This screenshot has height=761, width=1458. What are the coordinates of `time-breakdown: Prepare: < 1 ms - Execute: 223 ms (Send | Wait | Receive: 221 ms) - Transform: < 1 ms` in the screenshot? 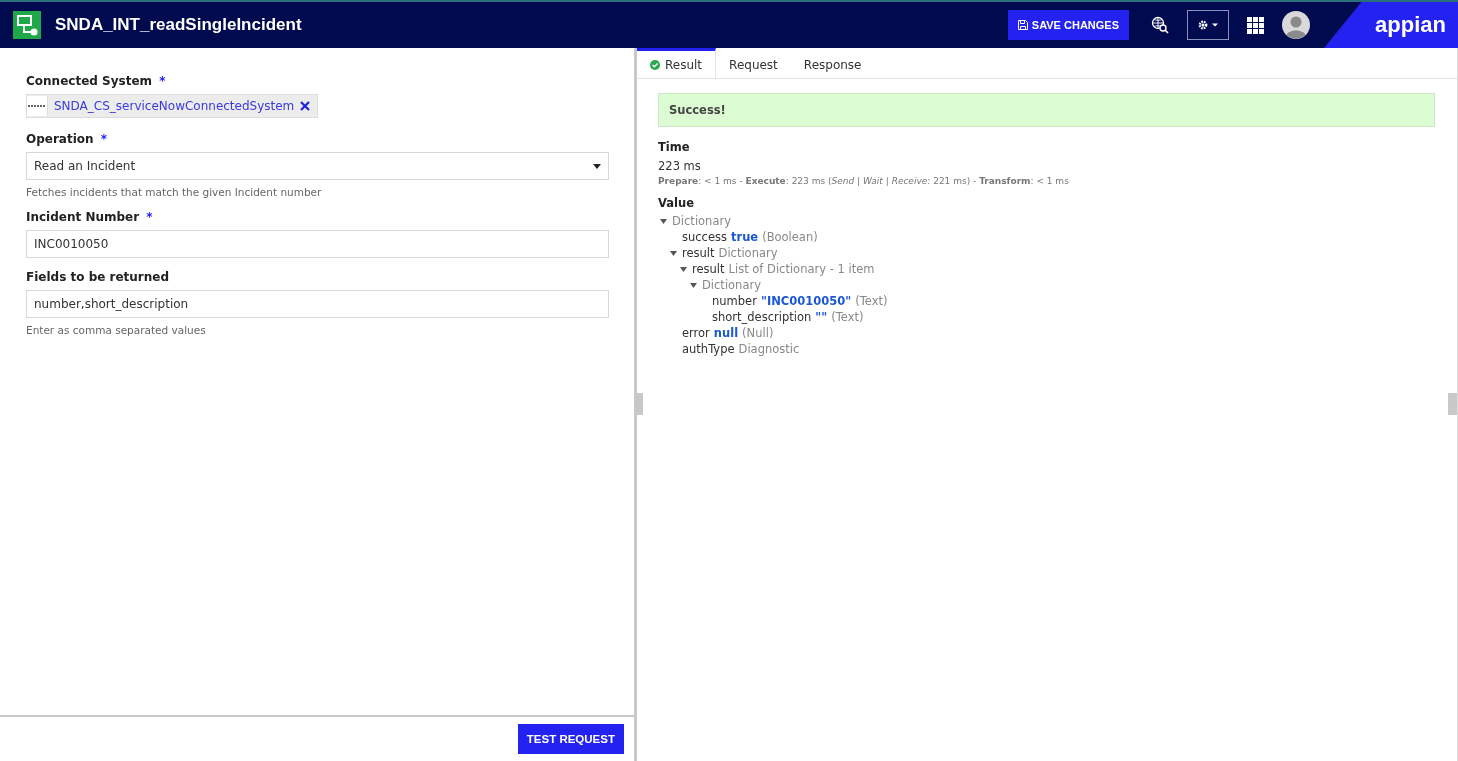 It's located at (864, 181).